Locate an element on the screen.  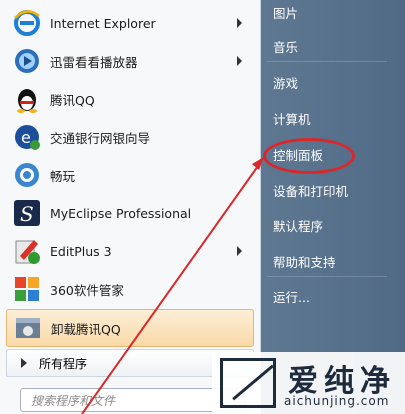
watermark: 爱纯净 aichunjing.com is located at coordinates (308, 383).